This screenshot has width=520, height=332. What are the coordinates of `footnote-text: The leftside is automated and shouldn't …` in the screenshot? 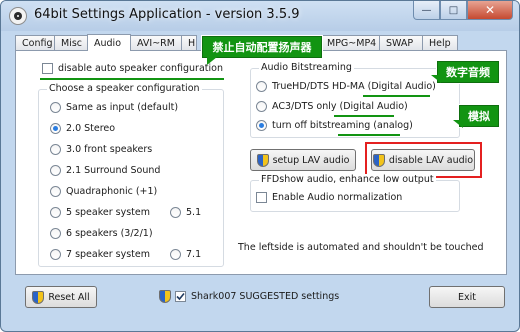 It's located at (361, 247).